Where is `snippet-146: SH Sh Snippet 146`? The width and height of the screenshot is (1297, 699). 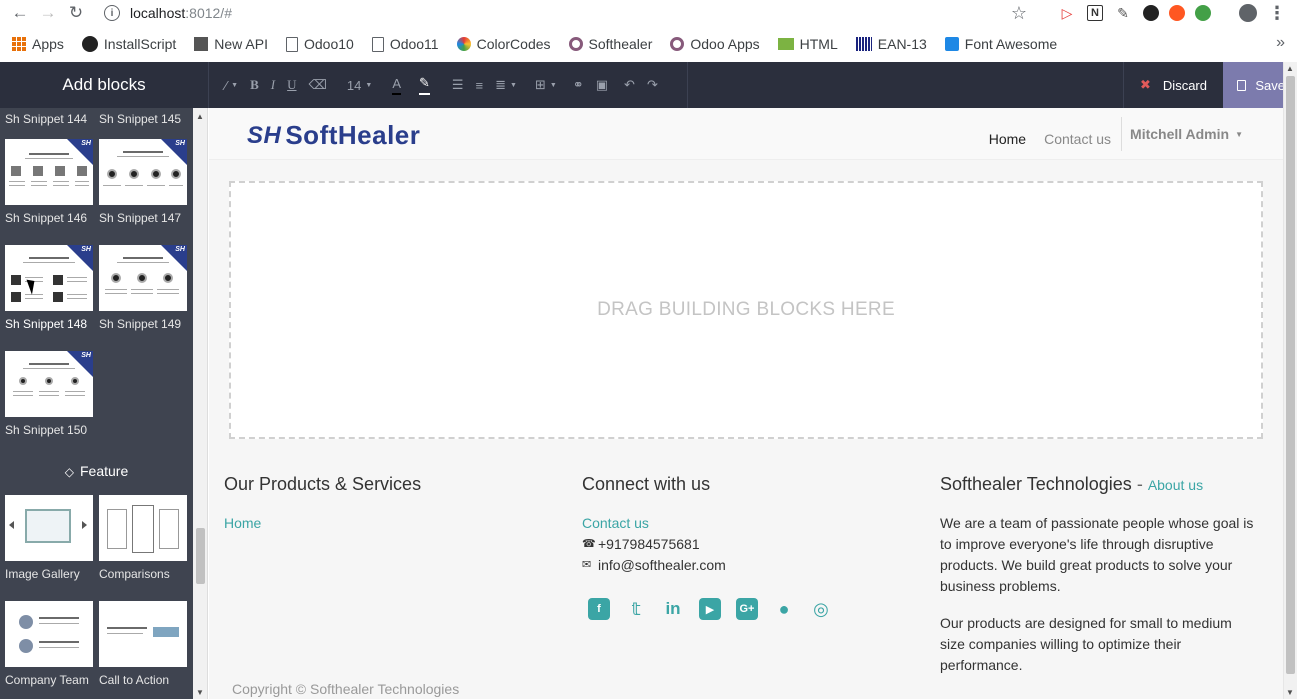 snippet-146: SH Sh Snippet 146 is located at coordinates (49, 182).